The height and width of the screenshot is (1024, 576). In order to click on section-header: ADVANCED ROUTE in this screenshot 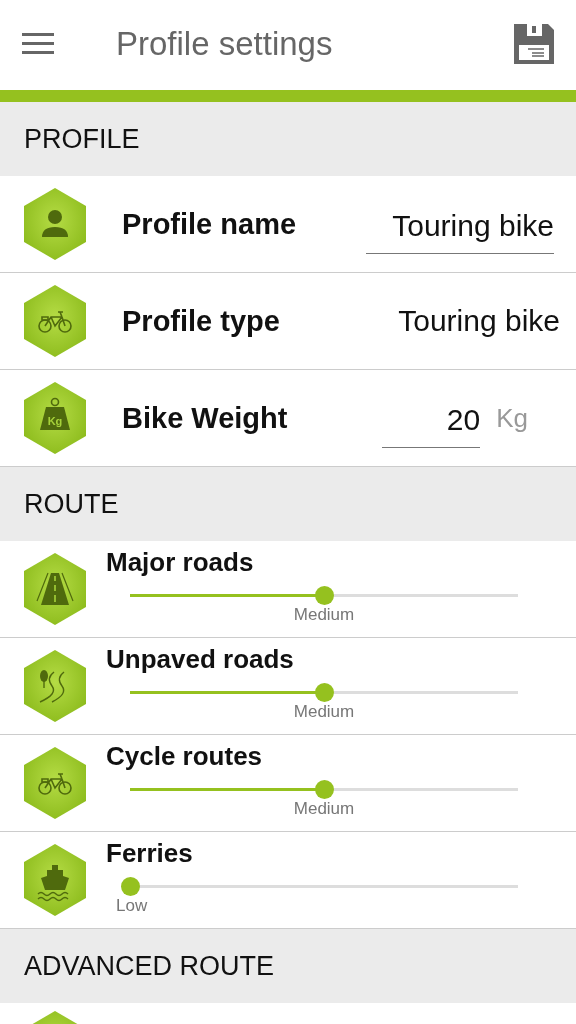, I will do `click(288, 966)`.